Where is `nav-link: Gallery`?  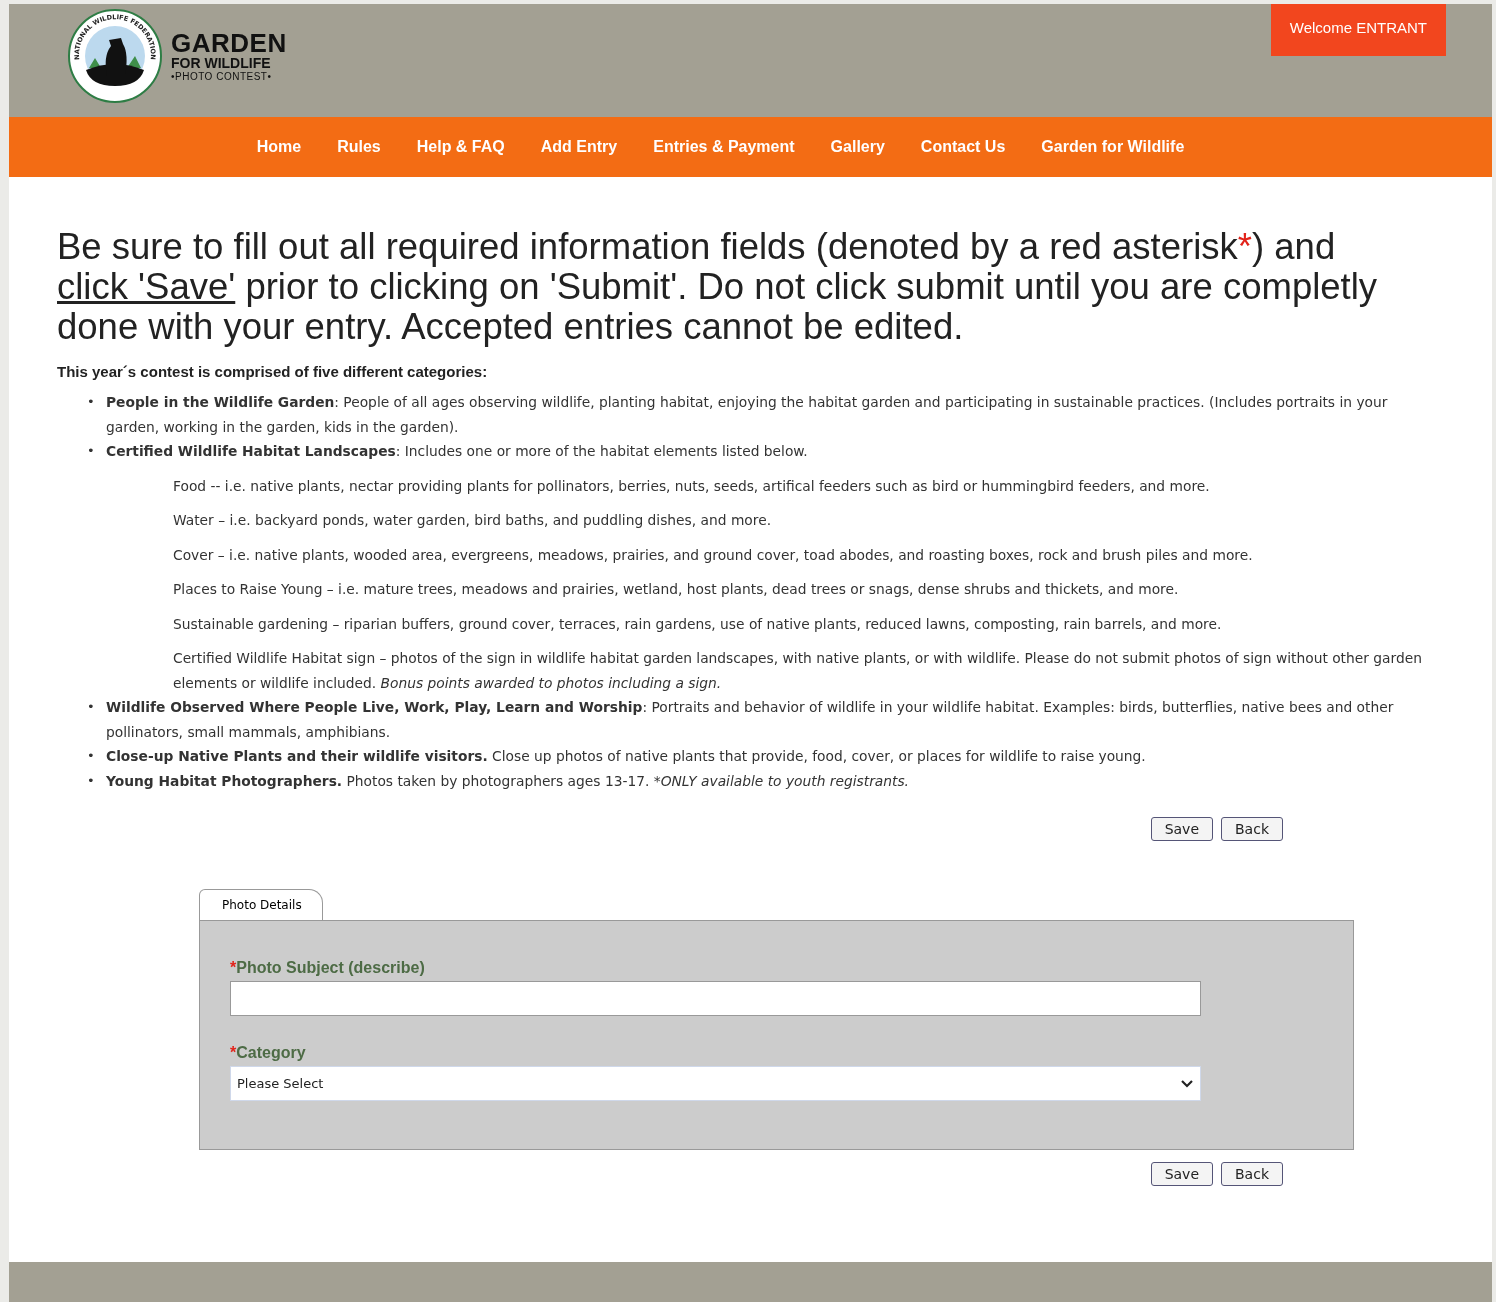
nav-link: Gallery is located at coordinates (857, 147).